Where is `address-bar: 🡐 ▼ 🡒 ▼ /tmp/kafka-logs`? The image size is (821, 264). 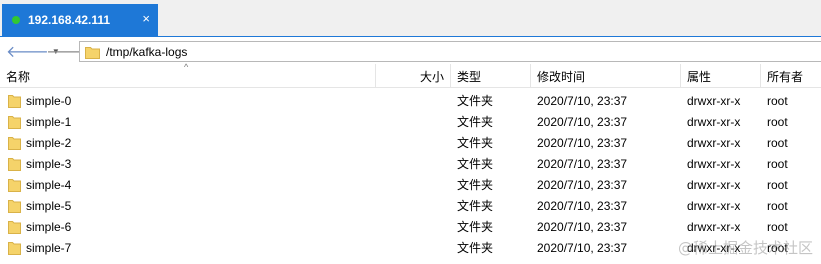 address-bar: 🡐 ▼ 🡒 ▼ /tmp/kafka-logs is located at coordinates (410, 50).